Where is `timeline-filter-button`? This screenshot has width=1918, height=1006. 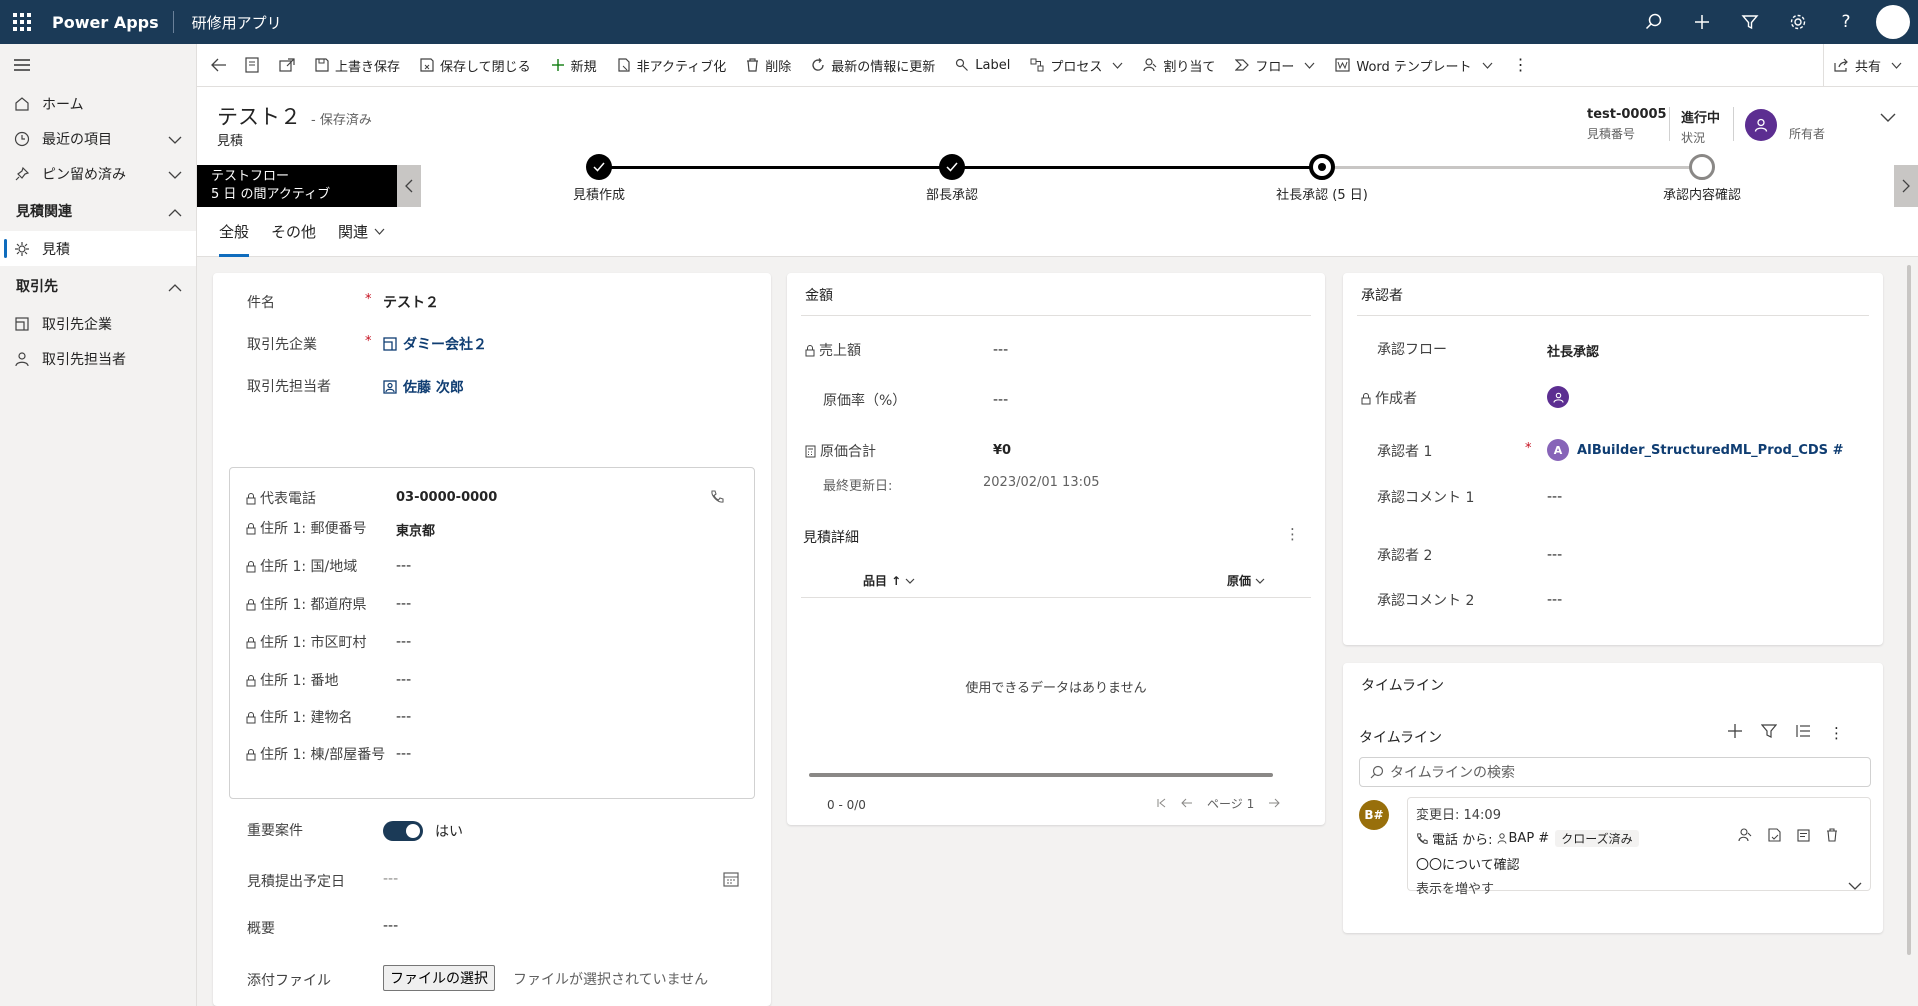 timeline-filter-button is located at coordinates (1769, 733).